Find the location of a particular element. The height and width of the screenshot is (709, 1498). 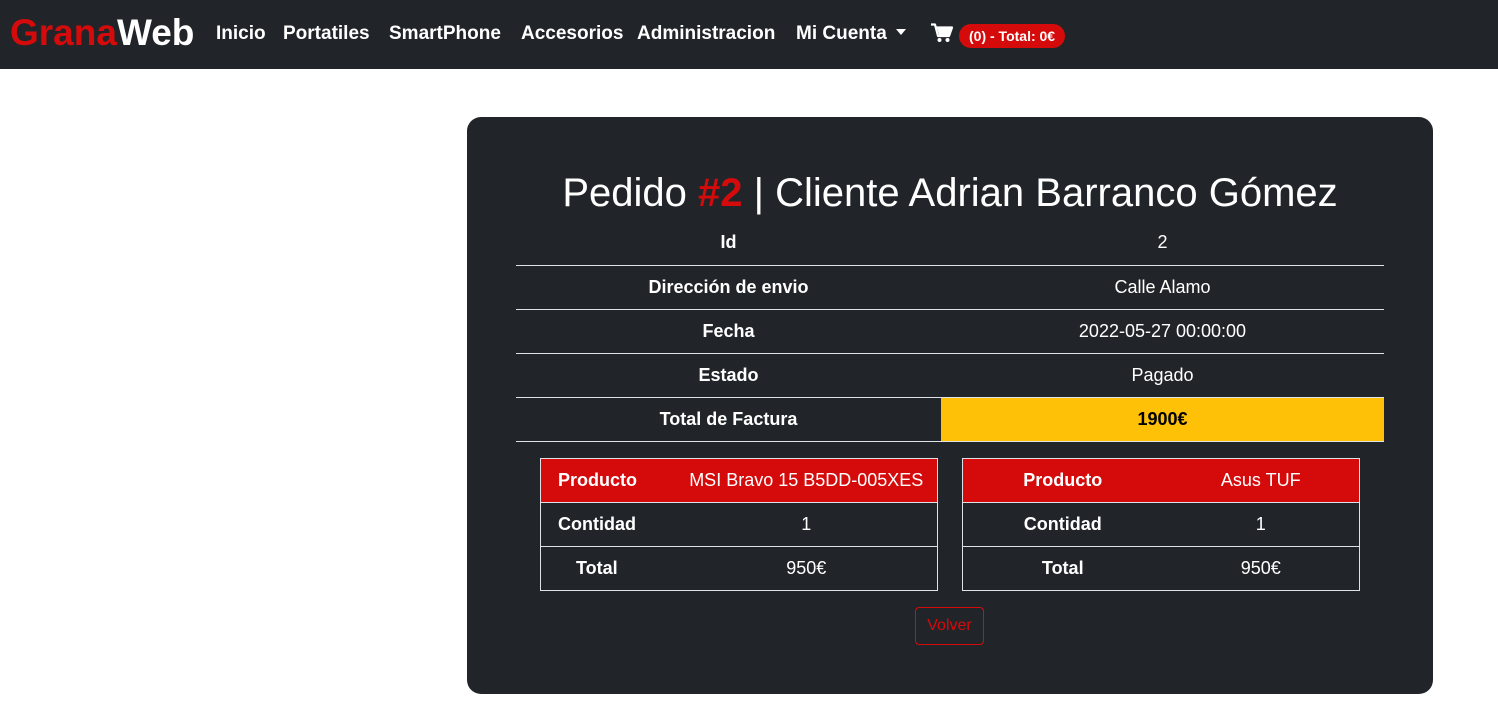

nav-item-inicio: Inicio is located at coordinates (241, 34).